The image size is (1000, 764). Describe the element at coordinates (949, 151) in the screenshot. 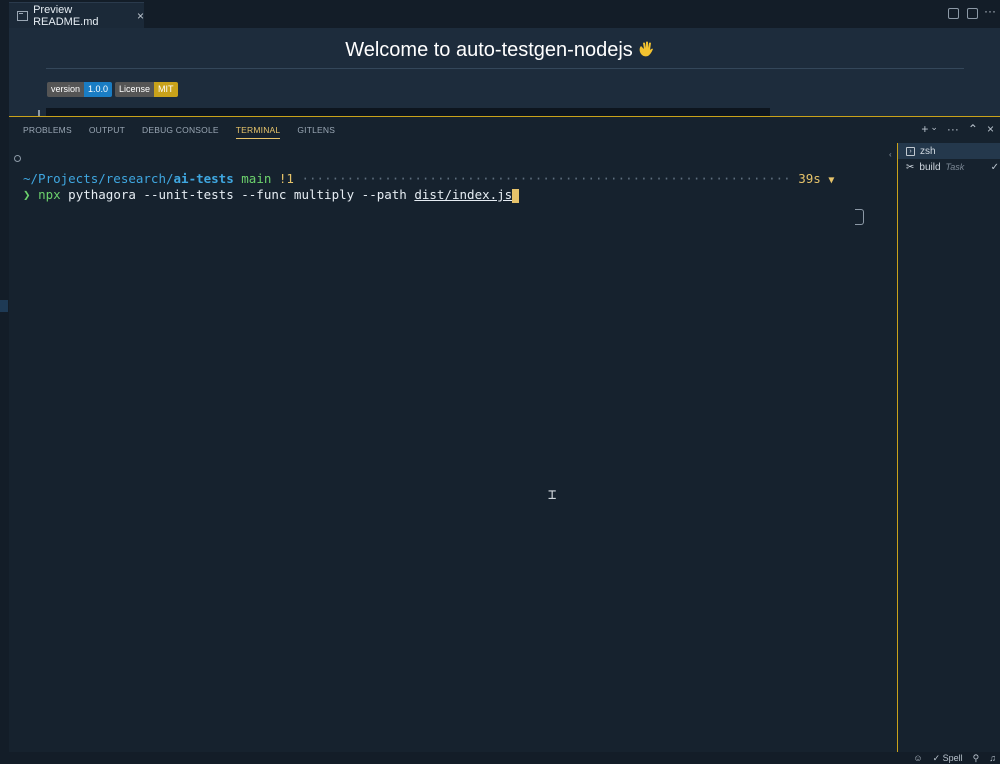

I see `terminal-item-zsh: › zsh` at that location.